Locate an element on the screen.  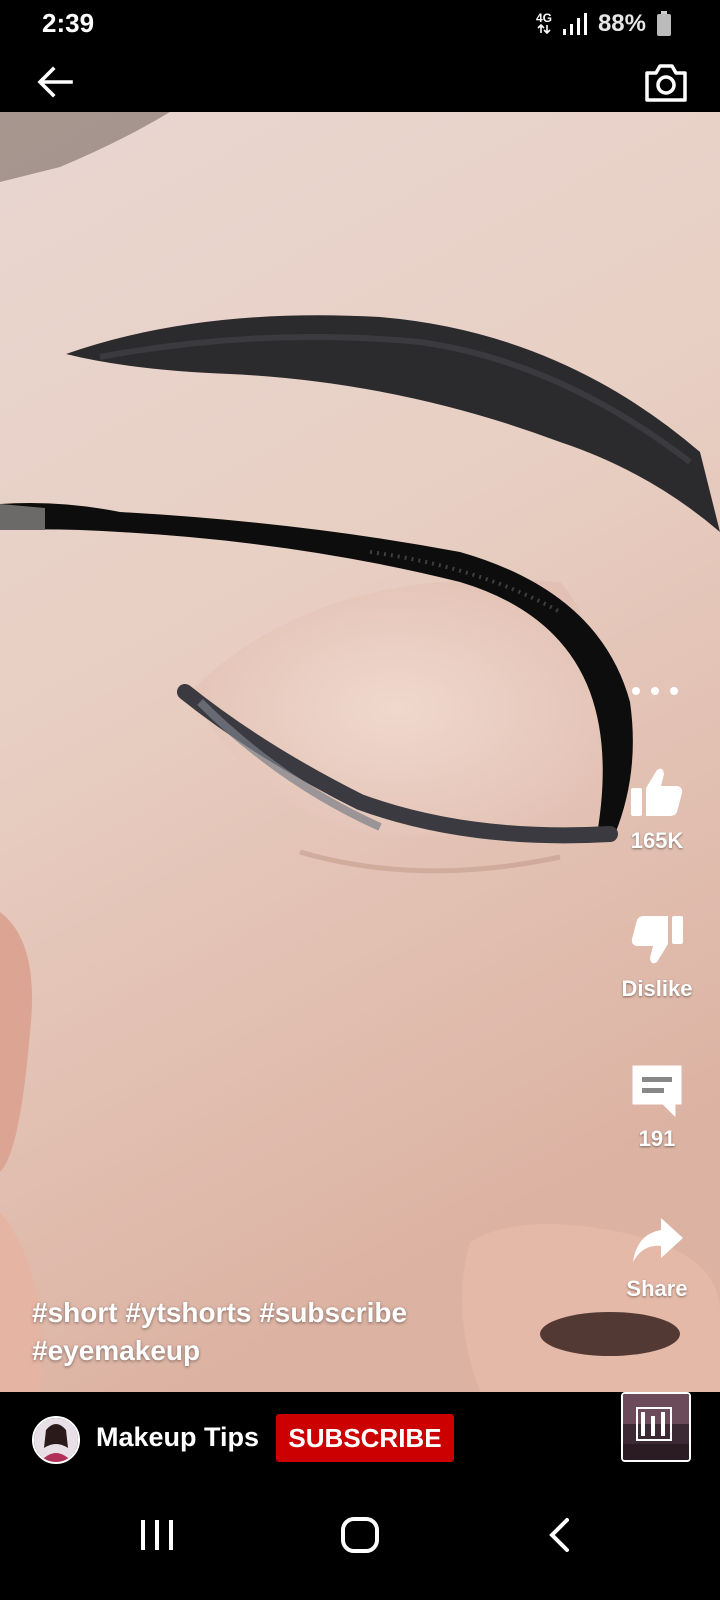
home-button is located at coordinates (360, 1535).